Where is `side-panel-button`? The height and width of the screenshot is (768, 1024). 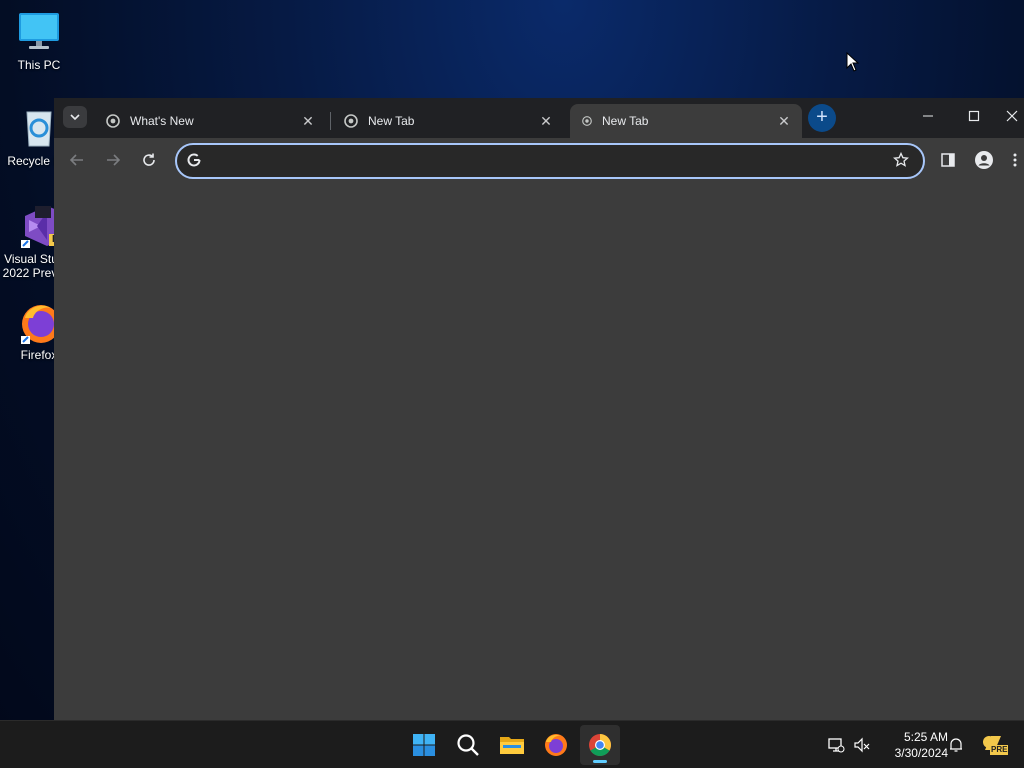 side-panel-button is located at coordinates (948, 160).